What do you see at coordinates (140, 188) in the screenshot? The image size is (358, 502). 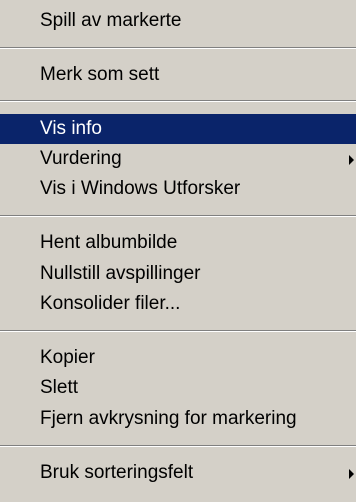 I see `menu-item-label: Vis i Windows Utforsker` at bounding box center [140, 188].